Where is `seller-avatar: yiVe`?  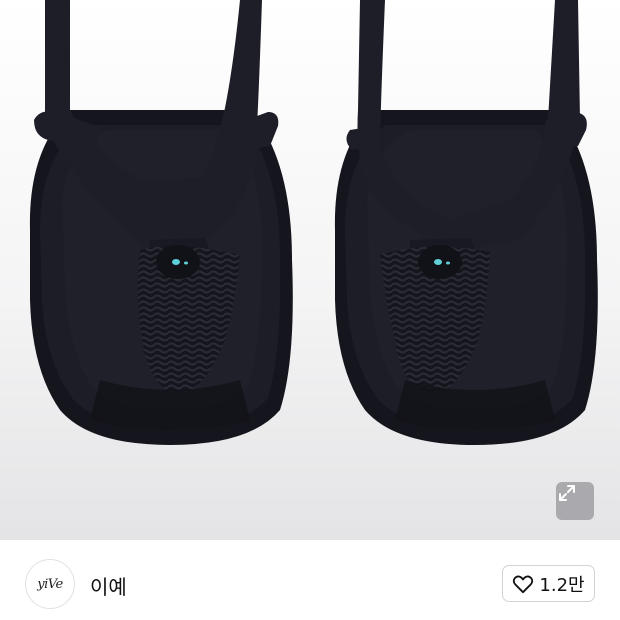
seller-avatar: yiVe is located at coordinates (50, 584).